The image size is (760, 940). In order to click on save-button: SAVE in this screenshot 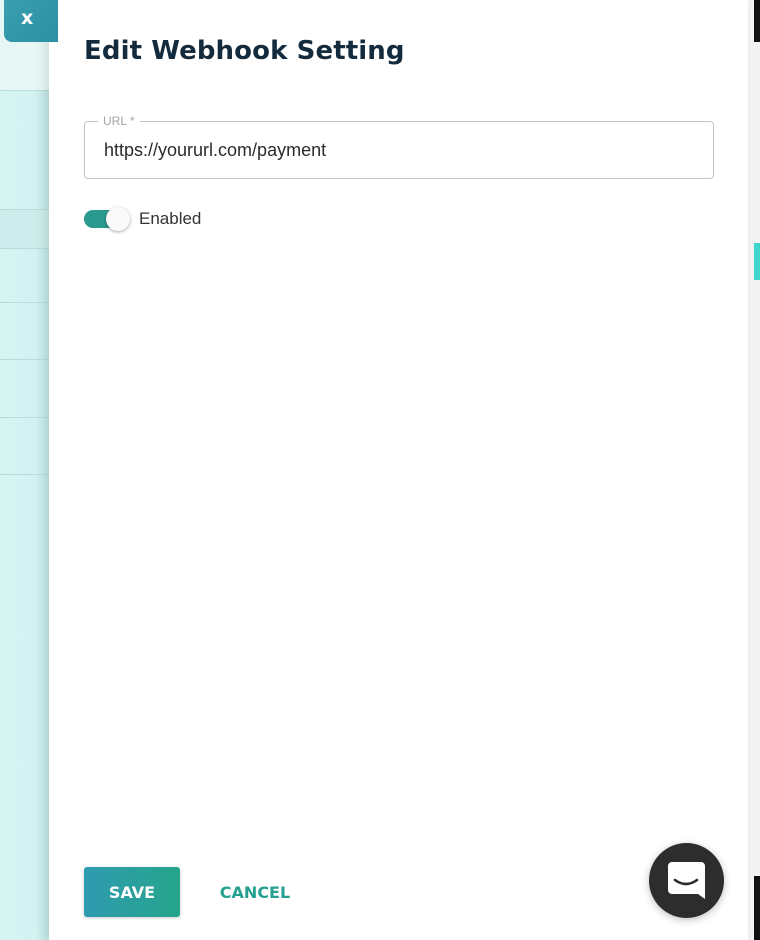, I will do `click(132, 892)`.